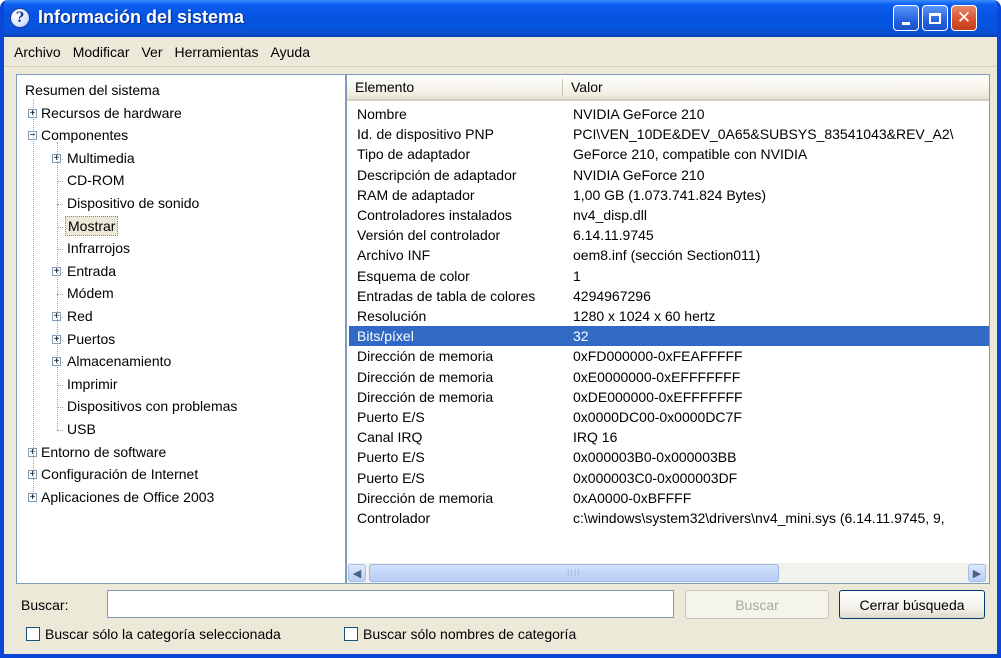  Describe the element at coordinates (413, 275) in the screenshot. I see `cell-elemento: Esquema de color` at that location.